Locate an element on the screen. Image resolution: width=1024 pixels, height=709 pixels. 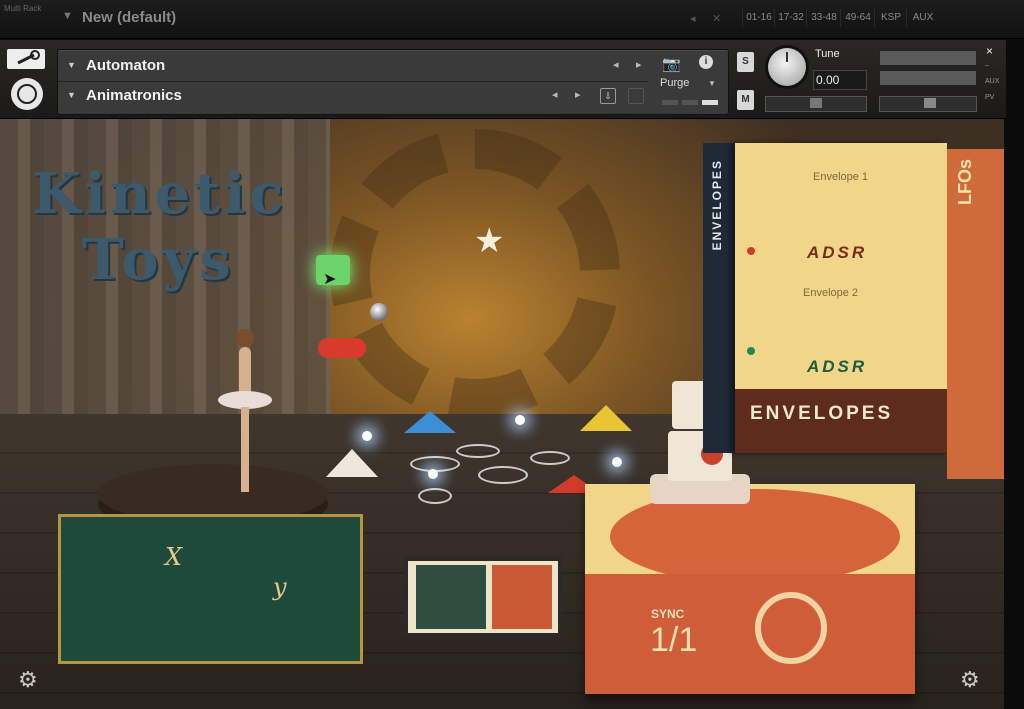
snapshot-name: Animatronics is located at coordinates (134, 95).